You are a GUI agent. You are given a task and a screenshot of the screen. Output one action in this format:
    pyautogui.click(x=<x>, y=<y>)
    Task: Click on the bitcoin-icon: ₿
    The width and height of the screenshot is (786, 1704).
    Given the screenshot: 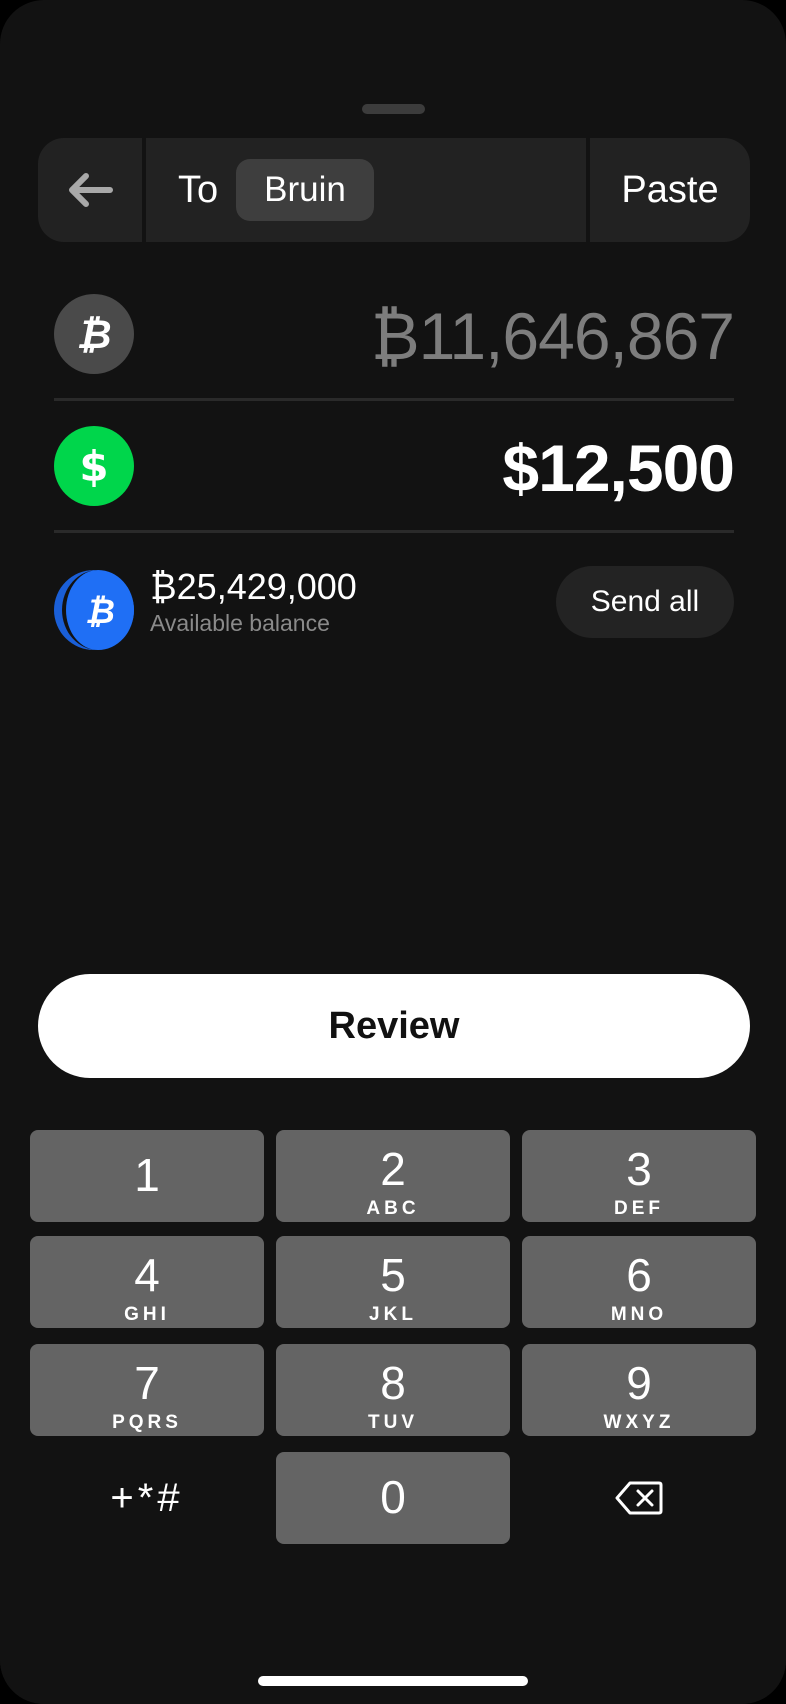 What is the action you would take?
    pyautogui.click(x=94, y=334)
    